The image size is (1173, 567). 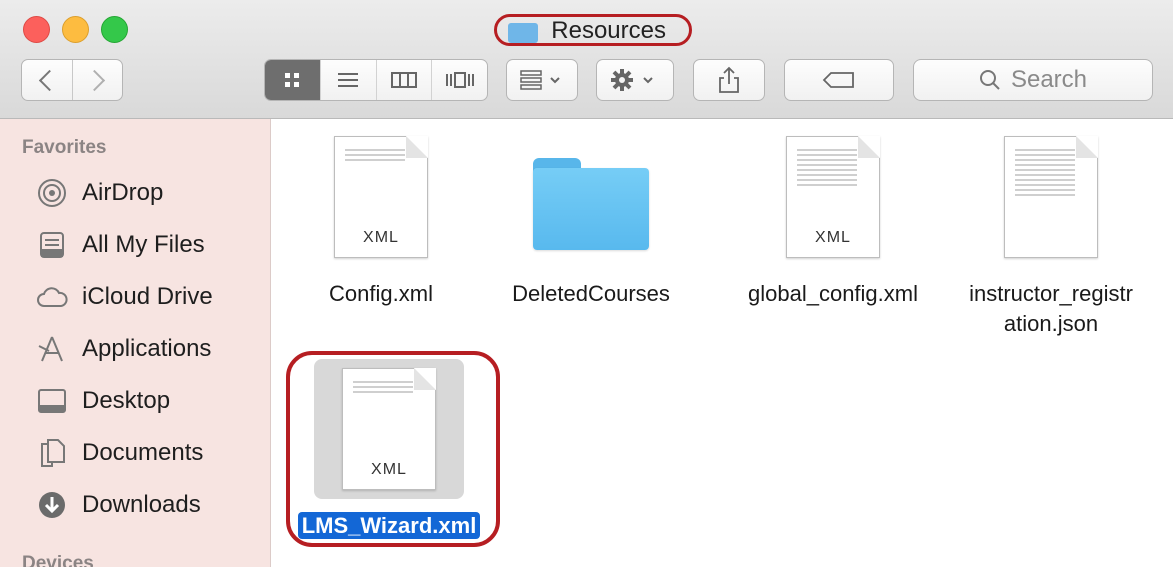 I want to click on column-view-icon, so click(x=403, y=80).